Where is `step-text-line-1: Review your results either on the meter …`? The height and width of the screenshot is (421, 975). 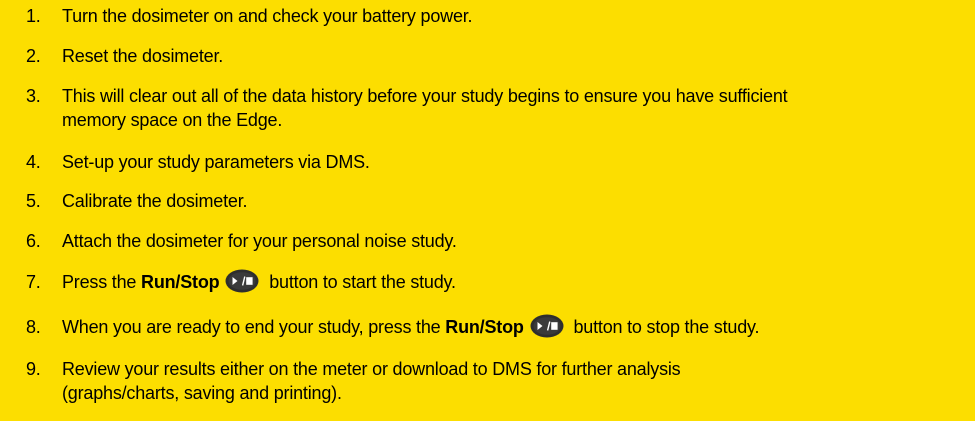
step-text-line-1: Review your results either on the meter … is located at coordinates (371, 369).